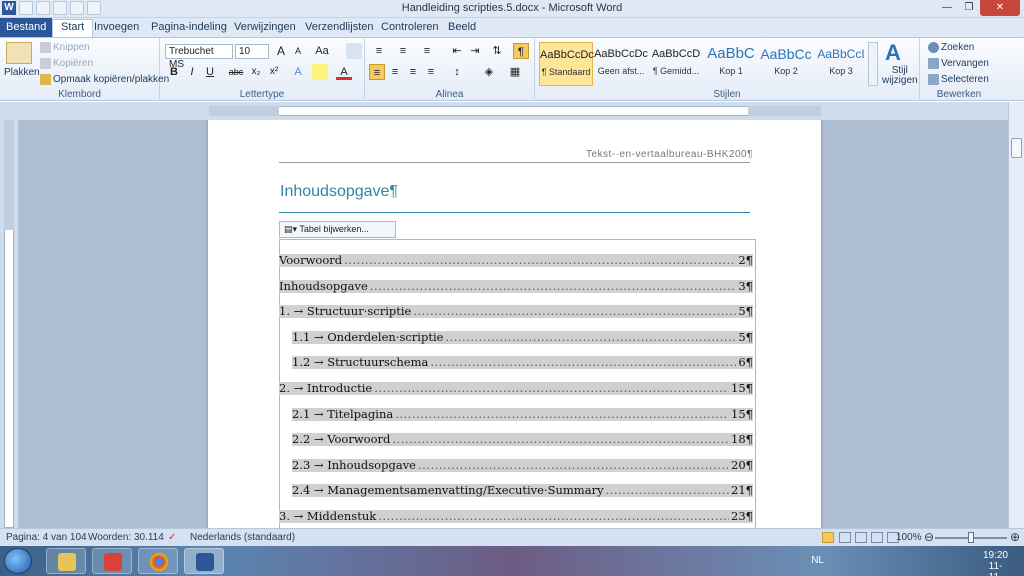 The image size is (1024, 576). Describe the element at coordinates (172, 537) in the screenshot. I see `proofing-icon: ✓` at that location.